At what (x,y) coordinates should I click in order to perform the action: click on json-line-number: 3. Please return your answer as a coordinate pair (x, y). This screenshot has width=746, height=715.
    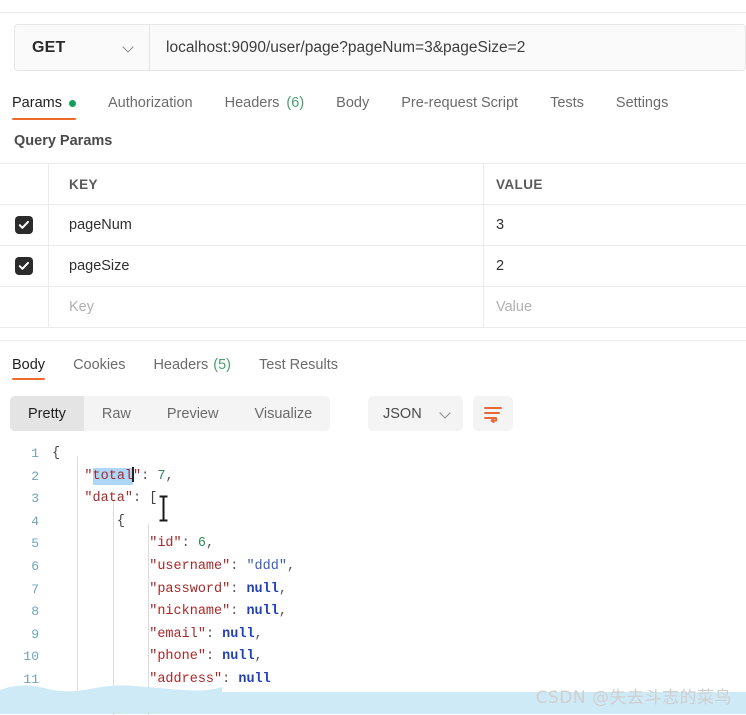
    Looking at the image, I should click on (35, 499).